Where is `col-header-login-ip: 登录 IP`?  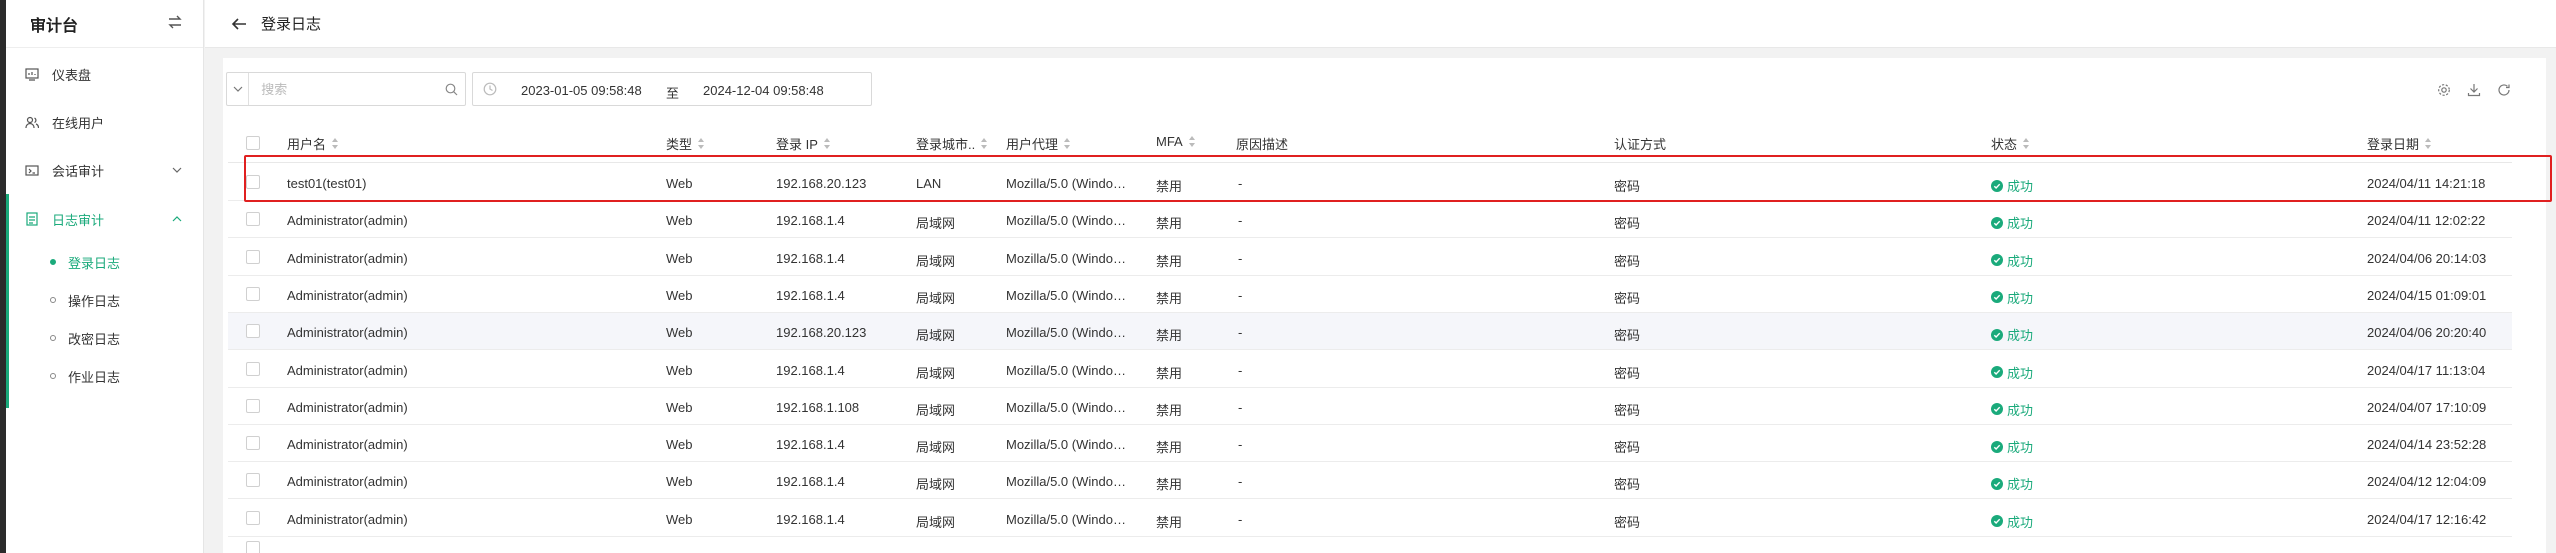 col-header-login-ip: 登录 IP is located at coordinates (803, 143).